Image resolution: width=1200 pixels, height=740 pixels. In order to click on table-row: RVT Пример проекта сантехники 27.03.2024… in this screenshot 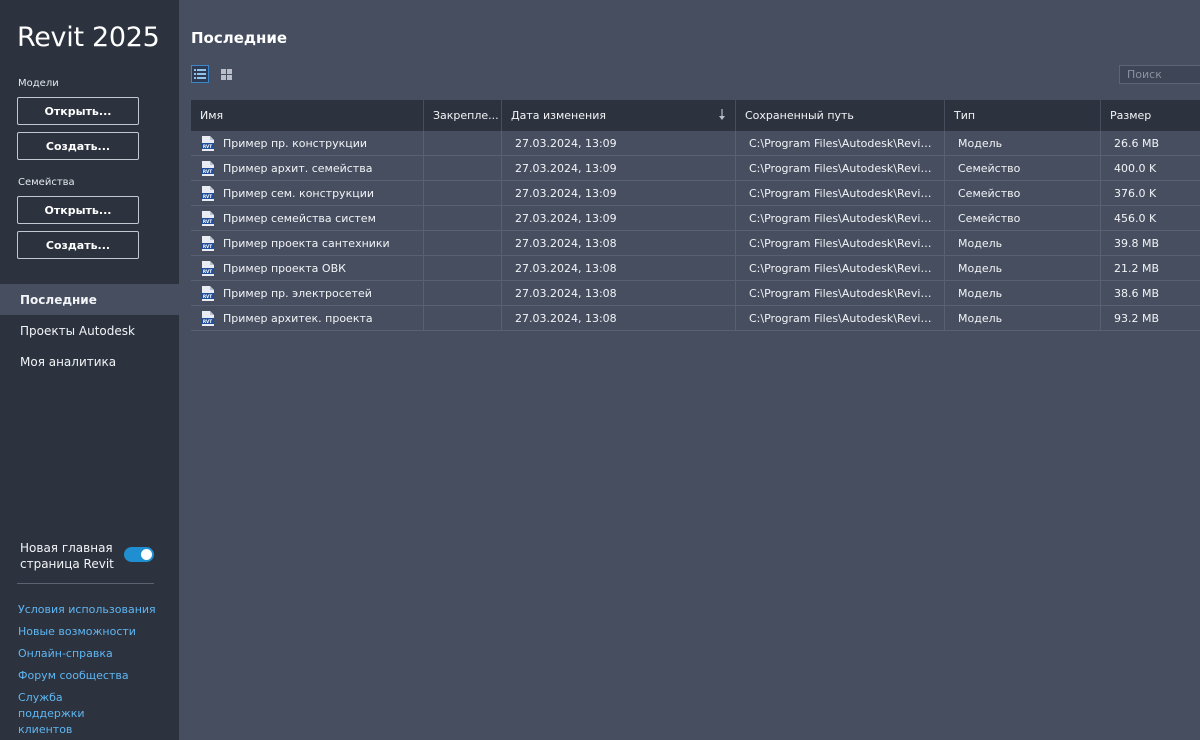, I will do `click(695, 243)`.